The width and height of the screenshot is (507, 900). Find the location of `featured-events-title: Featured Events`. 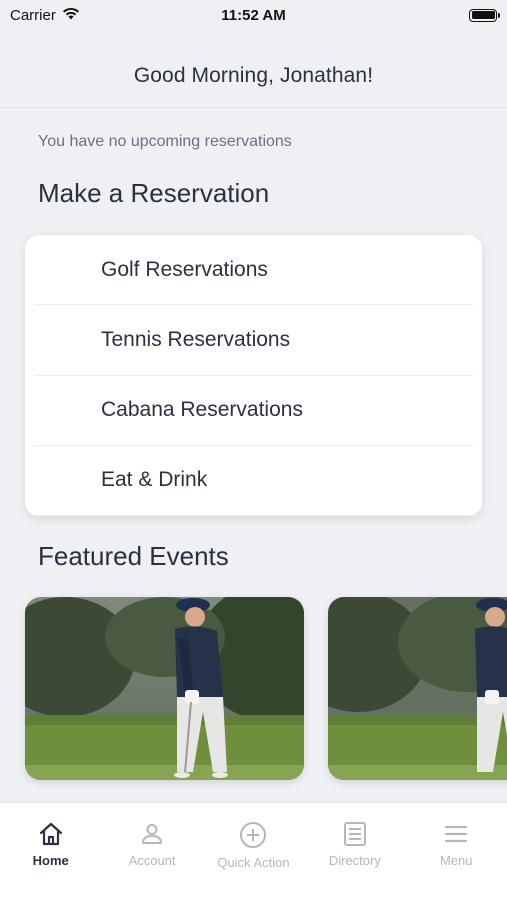

featured-events-title: Featured Events is located at coordinates (133, 556).